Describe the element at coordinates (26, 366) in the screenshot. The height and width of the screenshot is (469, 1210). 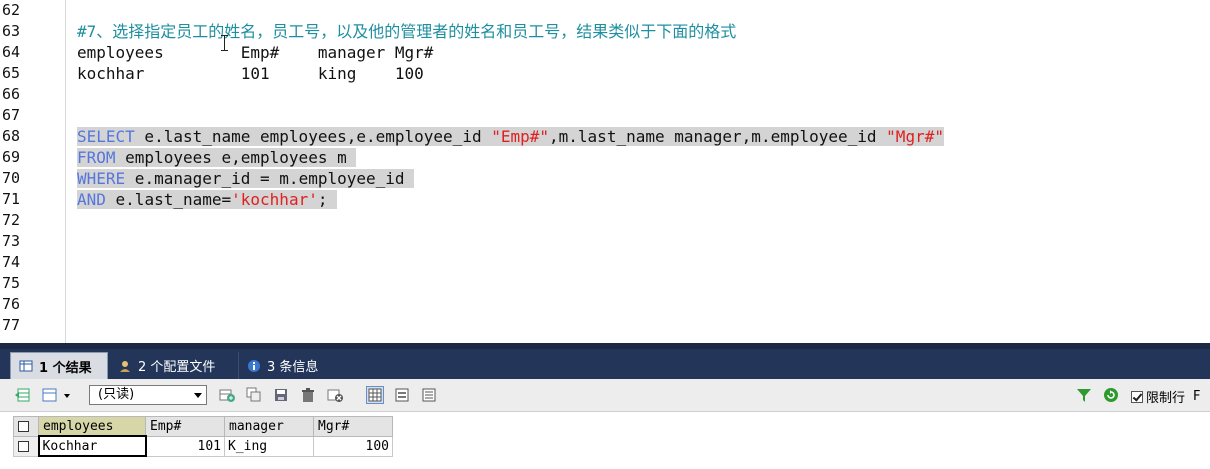
I see `result-grid-icon` at that location.